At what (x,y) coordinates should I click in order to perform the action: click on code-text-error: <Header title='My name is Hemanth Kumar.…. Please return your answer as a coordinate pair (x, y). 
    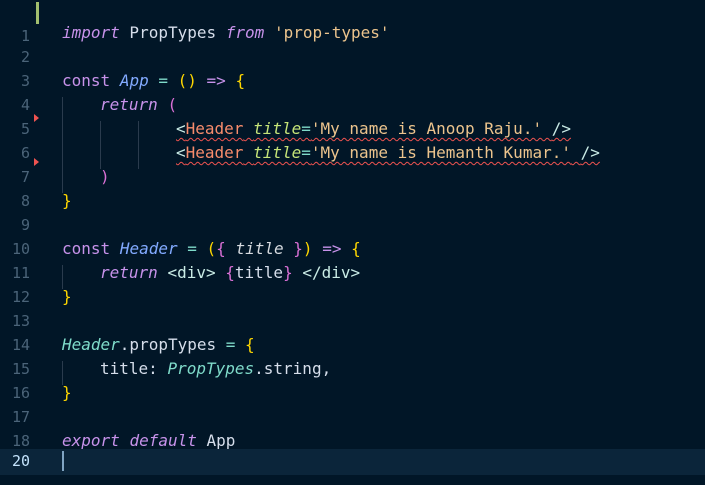
    Looking at the image, I should click on (388, 153).